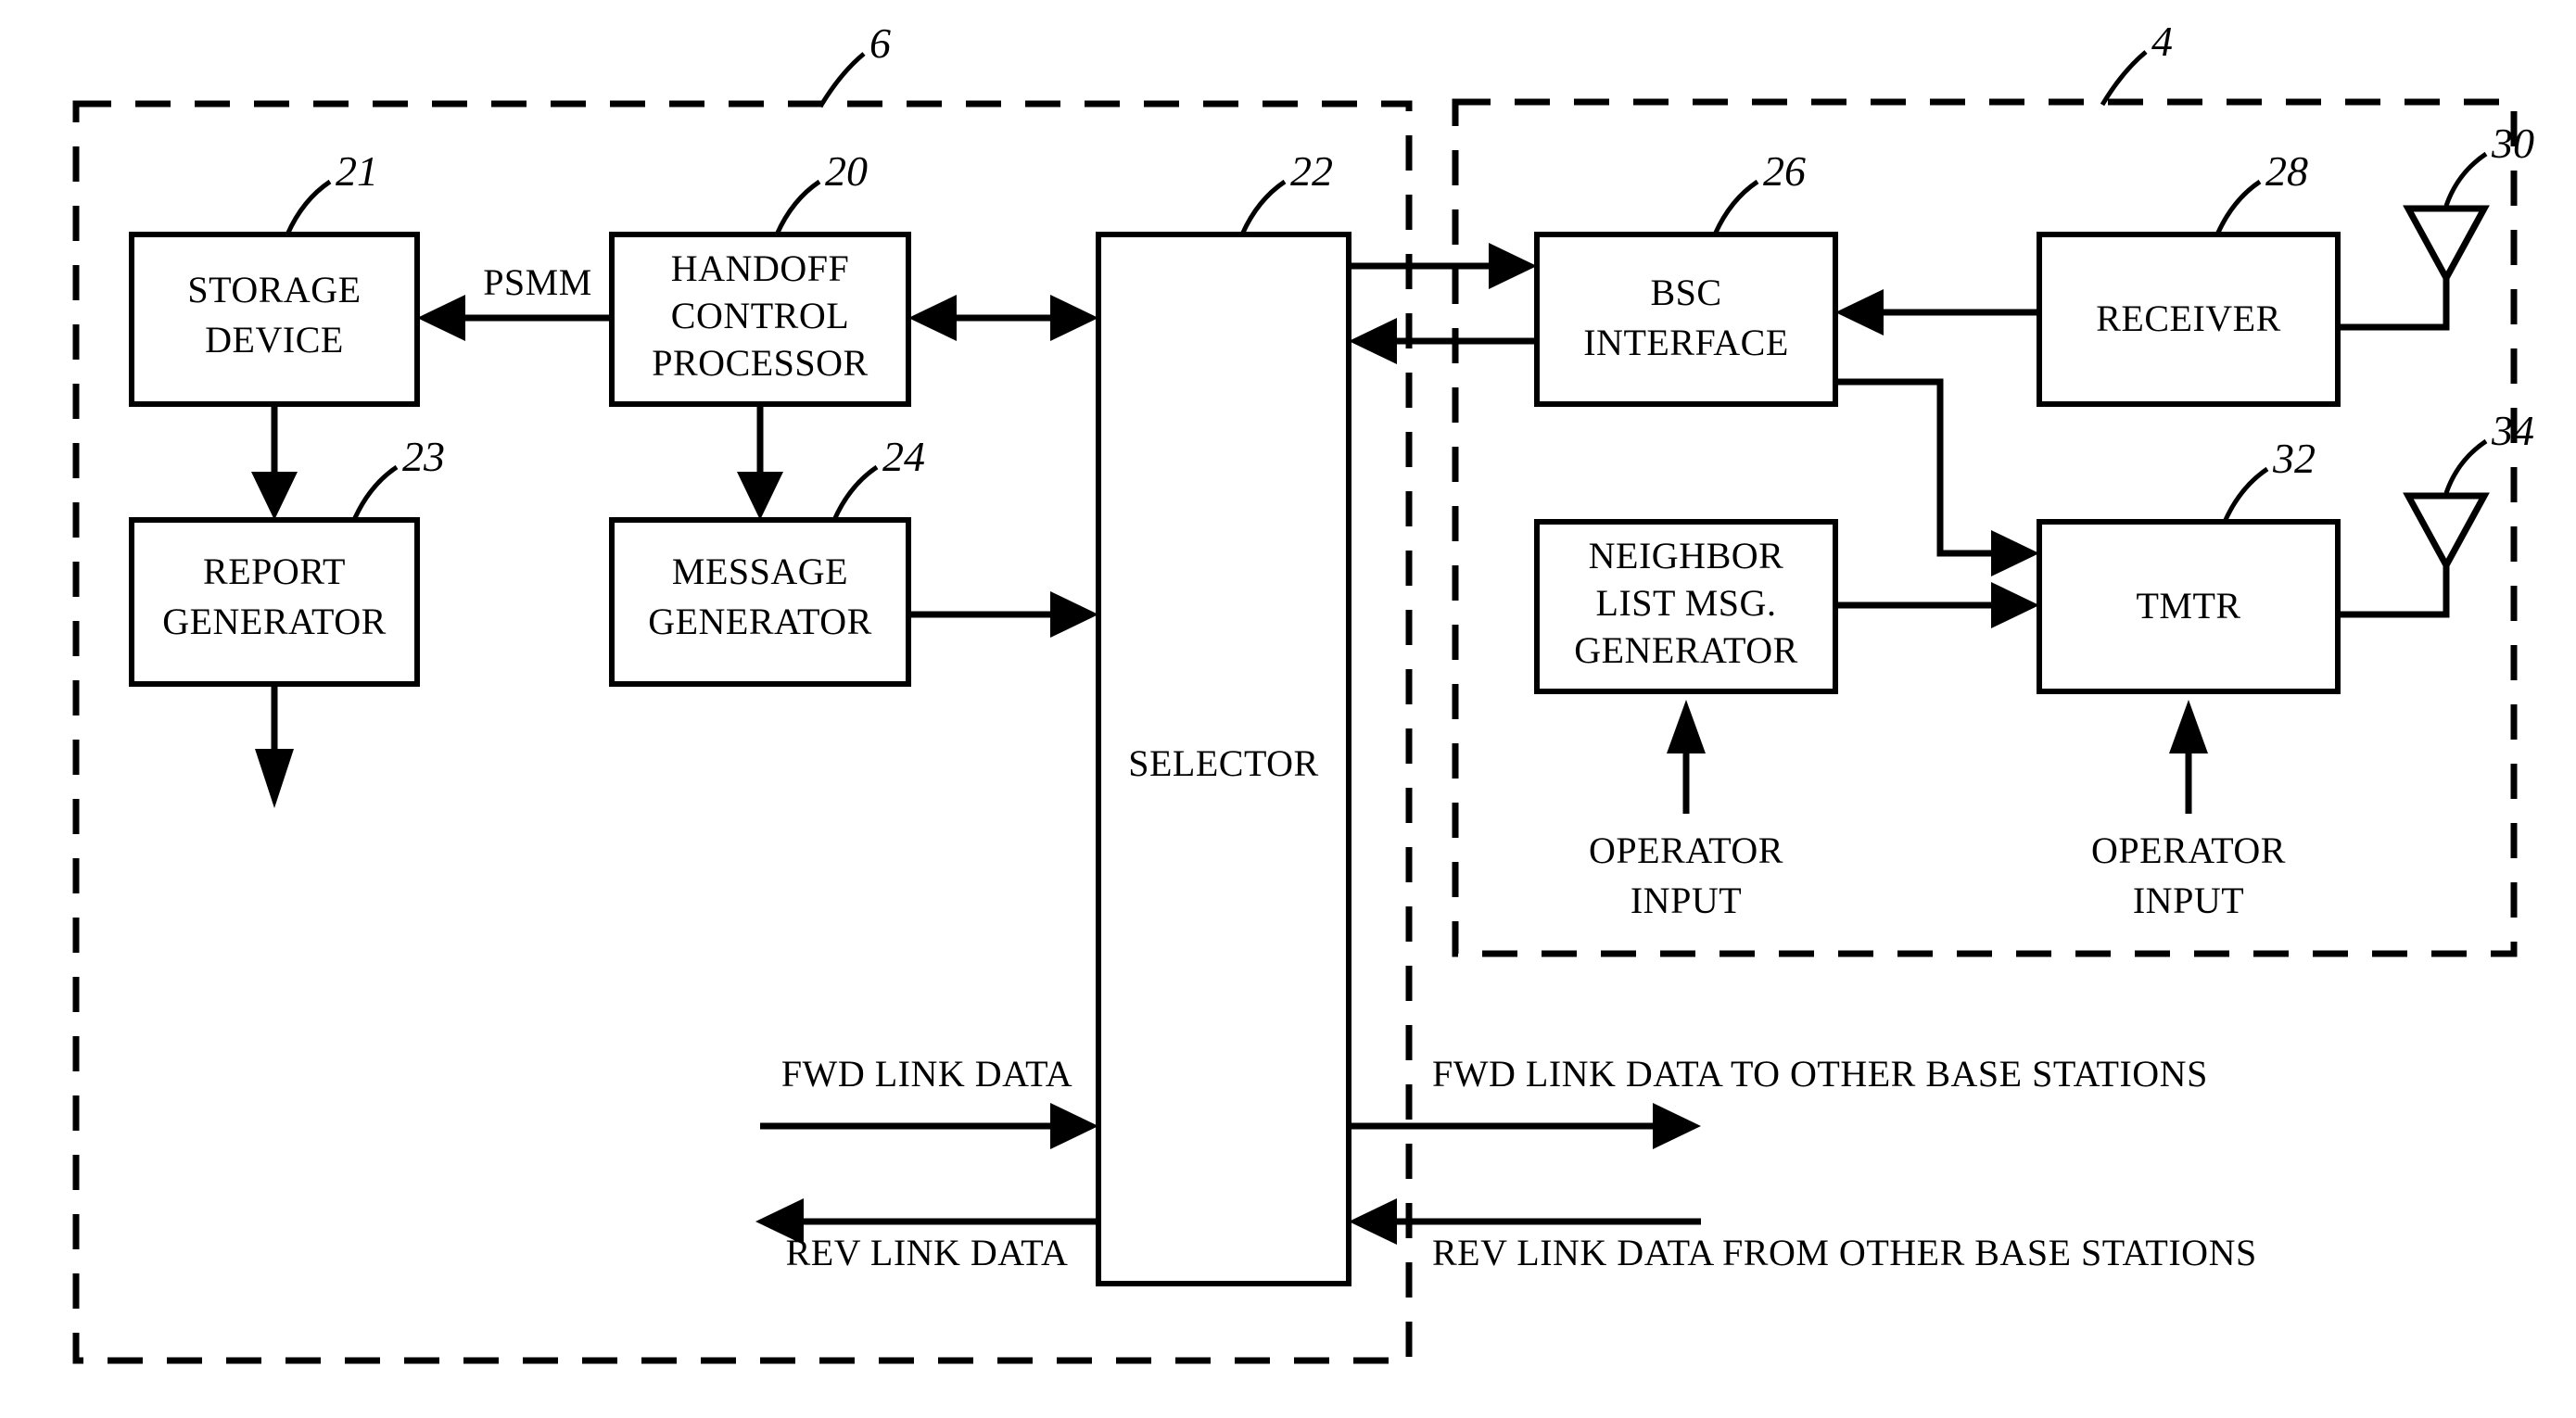  I want to click on connection-psmm: PSMM, so click(514, 301).